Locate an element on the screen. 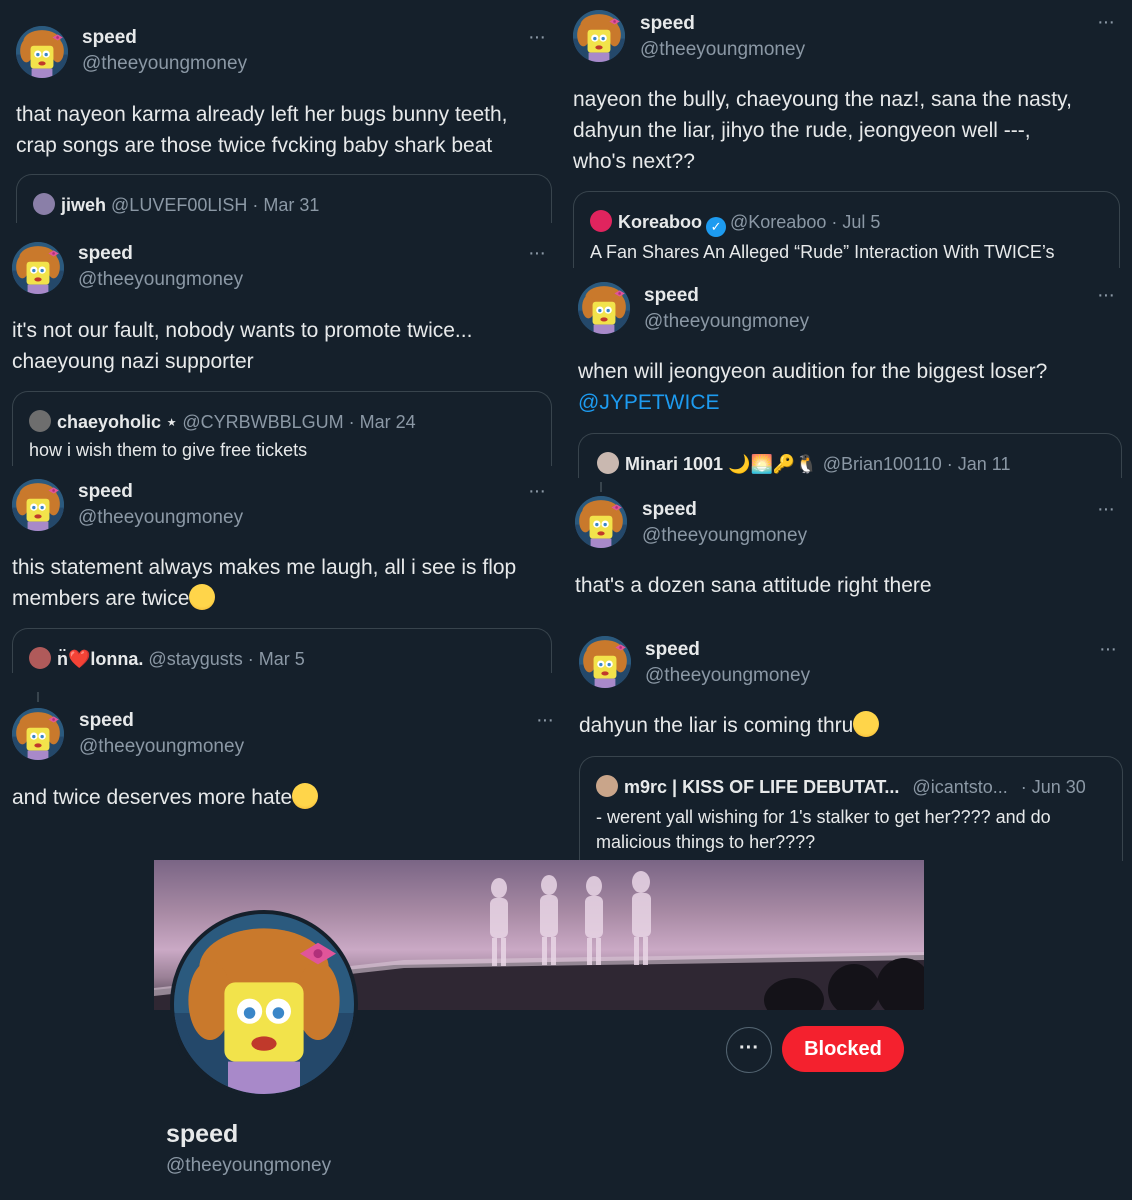  quote-author-handle: @CYRBWBBLGUM is located at coordinates (263, 422).